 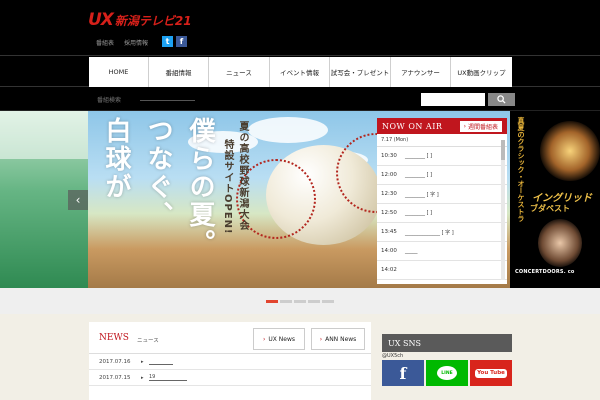 I want to click on youtube-button: You Tube, so click(x=491, y=373).